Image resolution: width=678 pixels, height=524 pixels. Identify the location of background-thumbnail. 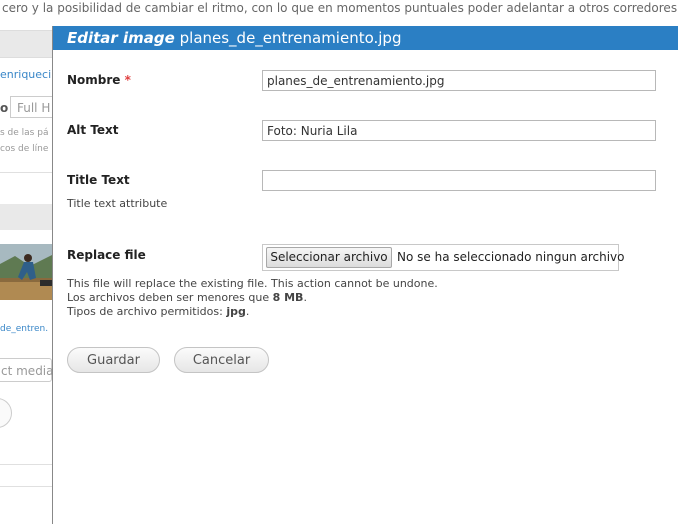
(27, 272).